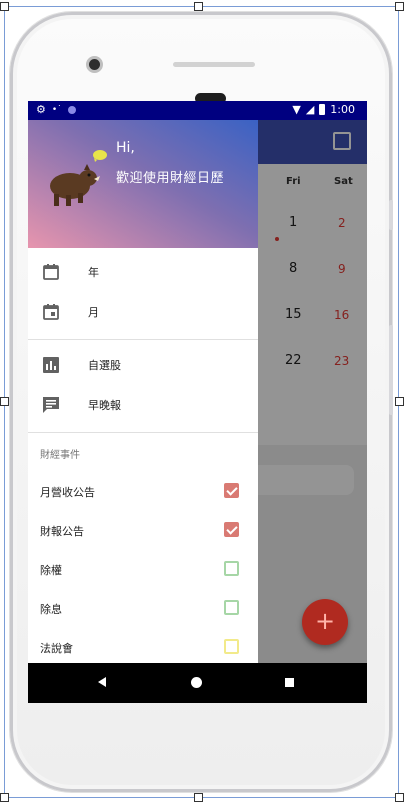  Describe the element at coordinates (93, 312) in the screenshot. I see `menu-label: 月` at that location.